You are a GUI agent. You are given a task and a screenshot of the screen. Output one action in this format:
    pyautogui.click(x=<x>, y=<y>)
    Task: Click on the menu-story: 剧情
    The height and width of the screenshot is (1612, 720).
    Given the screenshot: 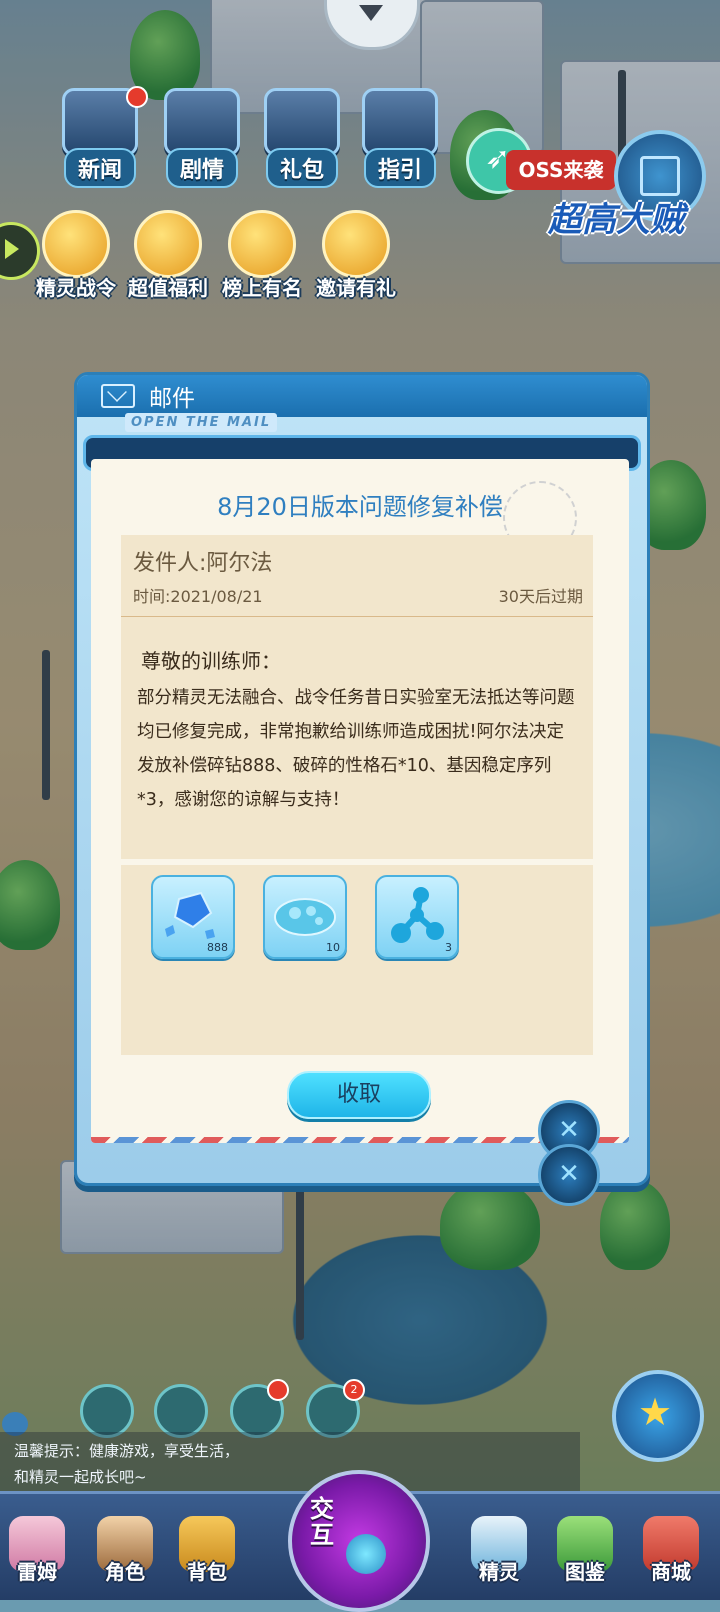 What is the action you would take?
    pyautogui.click(x=202, y=138)
    